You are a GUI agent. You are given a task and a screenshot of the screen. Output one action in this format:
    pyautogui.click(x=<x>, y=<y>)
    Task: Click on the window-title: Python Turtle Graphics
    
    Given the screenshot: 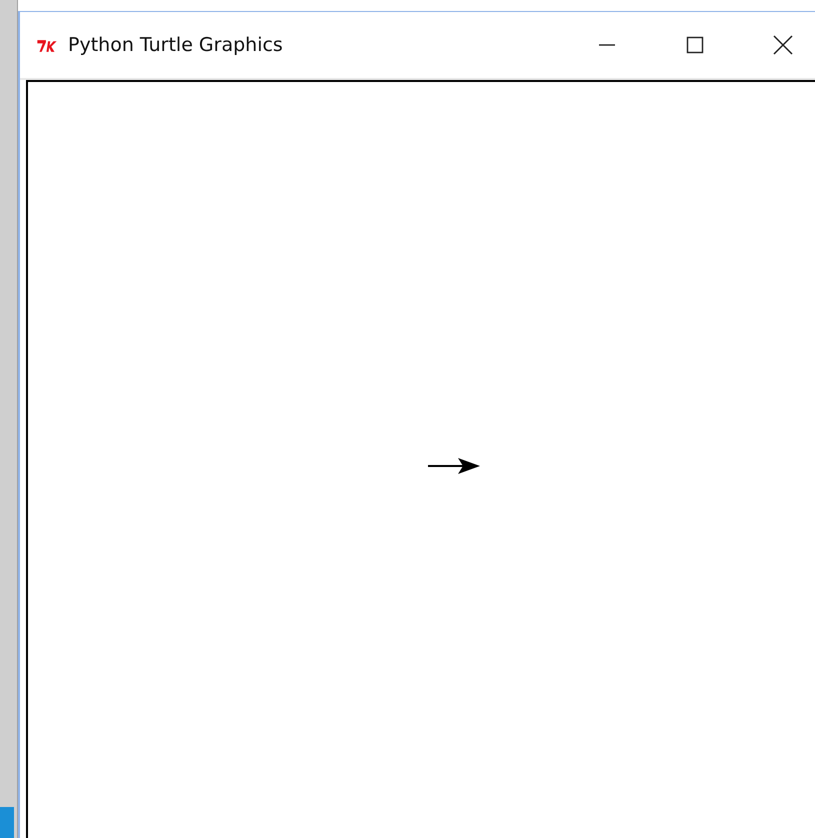 What is the action you would take?
    pyautogui.click(x=175, y=45)
    